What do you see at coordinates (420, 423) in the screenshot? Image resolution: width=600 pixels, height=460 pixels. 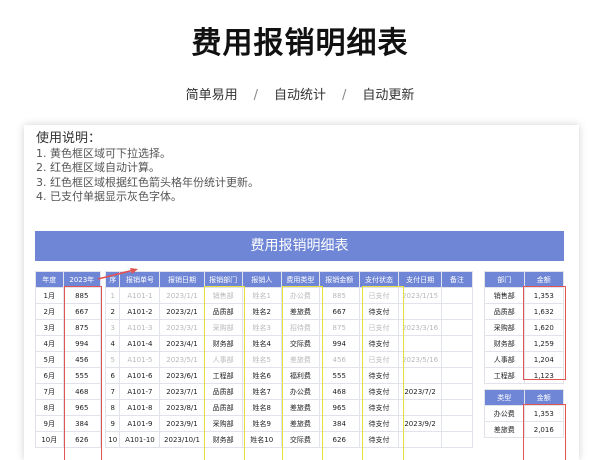 I see `table-cell: 2023/9/2` at bounding box center [420, 423].